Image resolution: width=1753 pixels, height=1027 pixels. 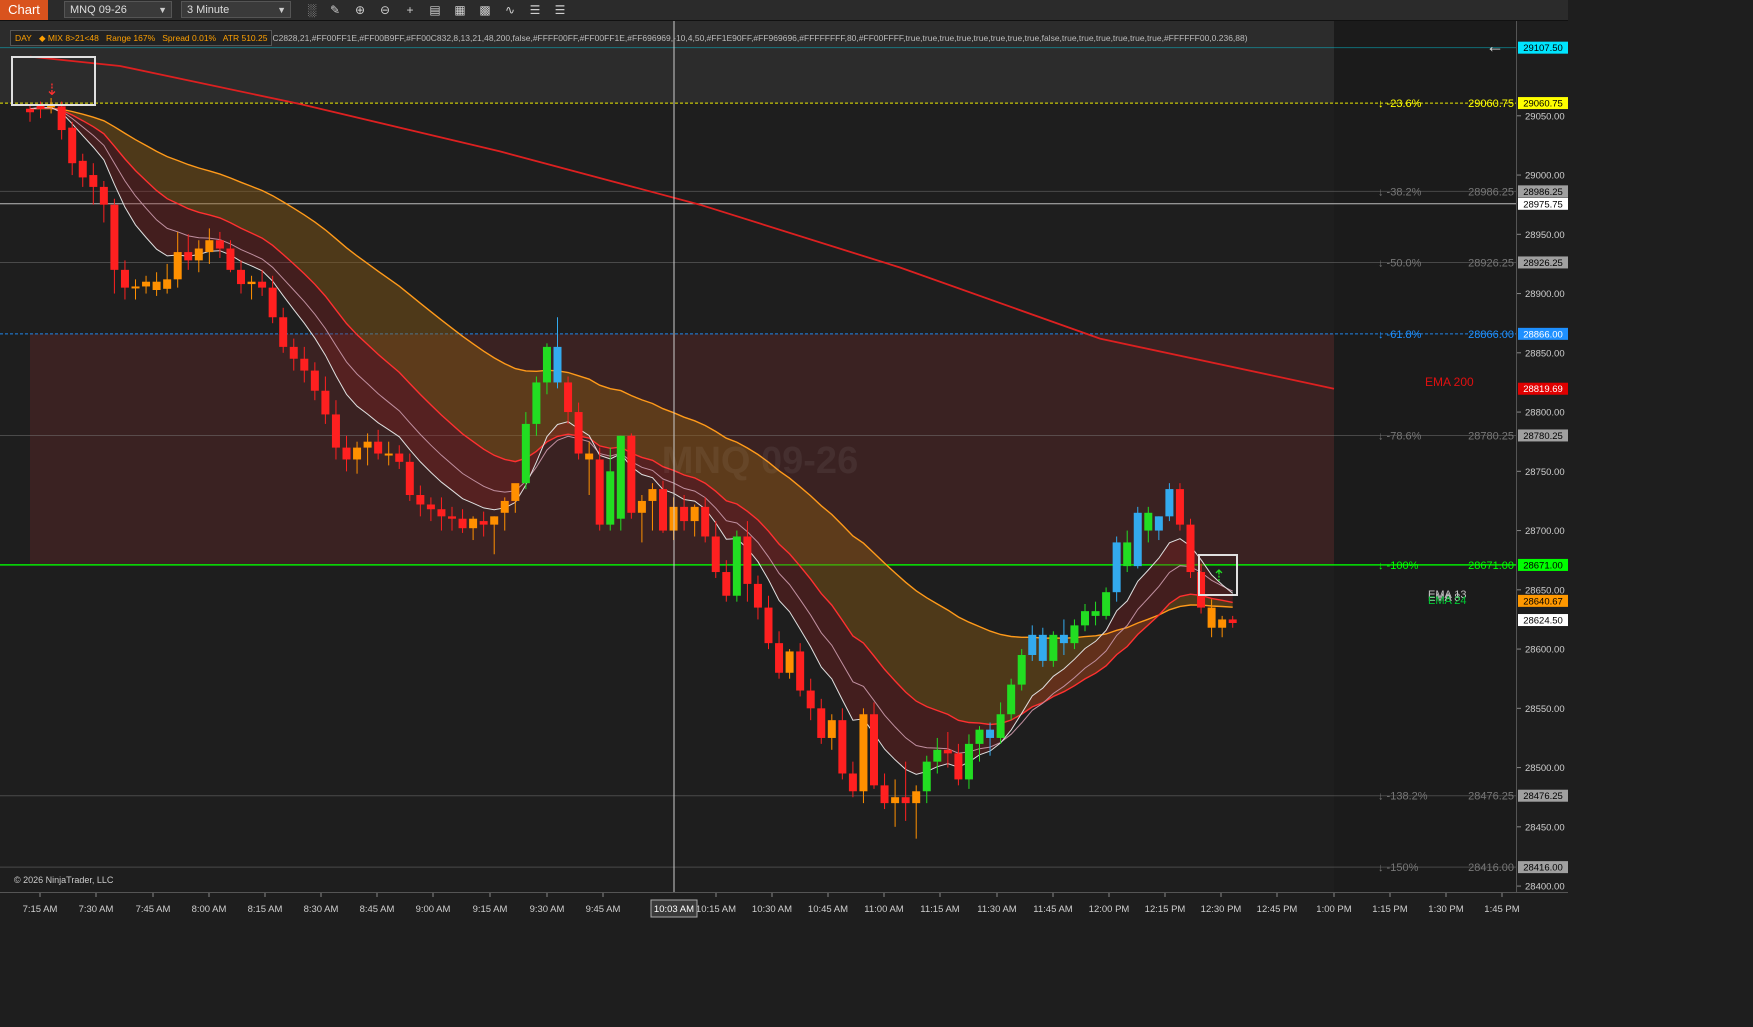 What do you see at coordinates (1545, 176) in the screenshot?
I see `price-tick-label: 29000.00` at bounding box center [1545, 176].